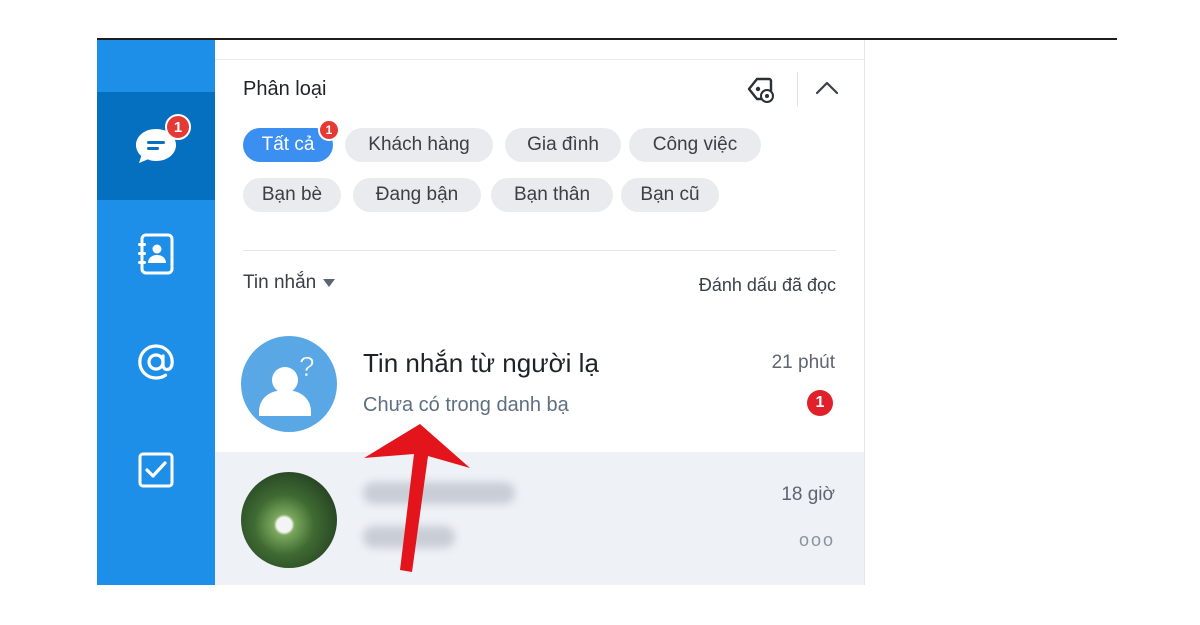 The height and width of the screenshot is (625, 1200). Describe the element at coordinates (539, 50) in the screenshot. I see `panel-top-strip` at that location.